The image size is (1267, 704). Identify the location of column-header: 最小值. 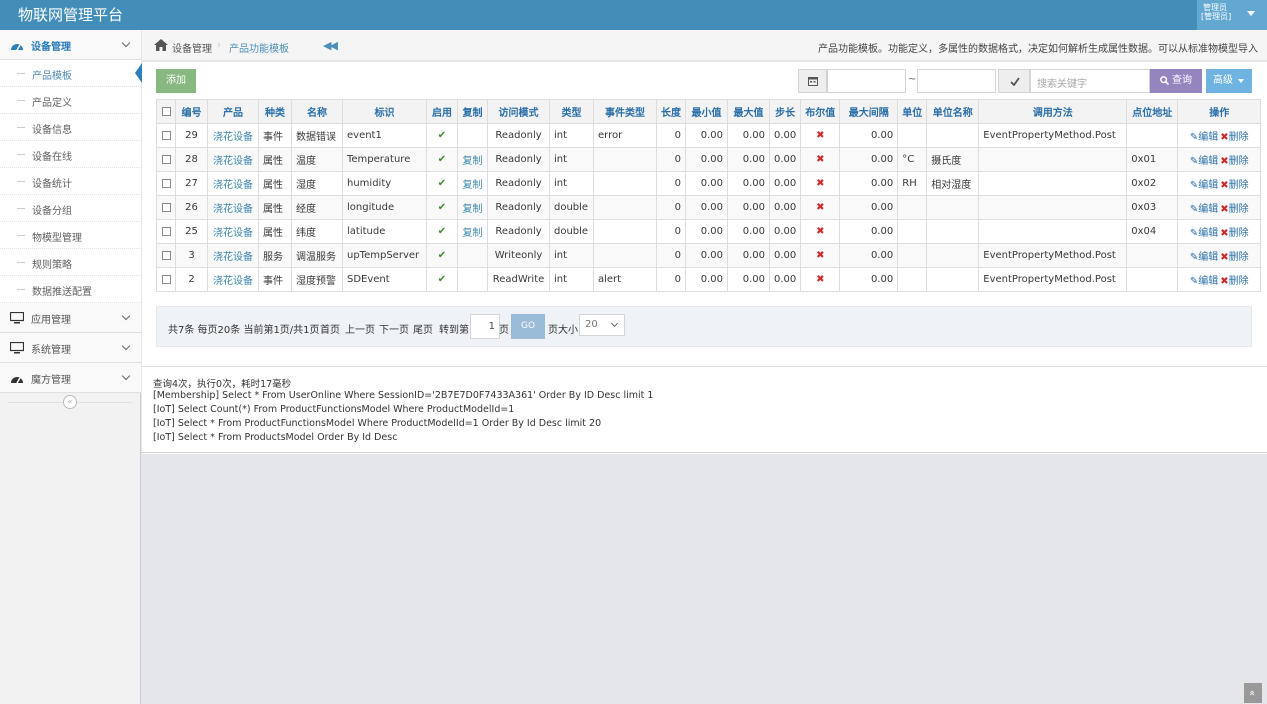
(706, 111).